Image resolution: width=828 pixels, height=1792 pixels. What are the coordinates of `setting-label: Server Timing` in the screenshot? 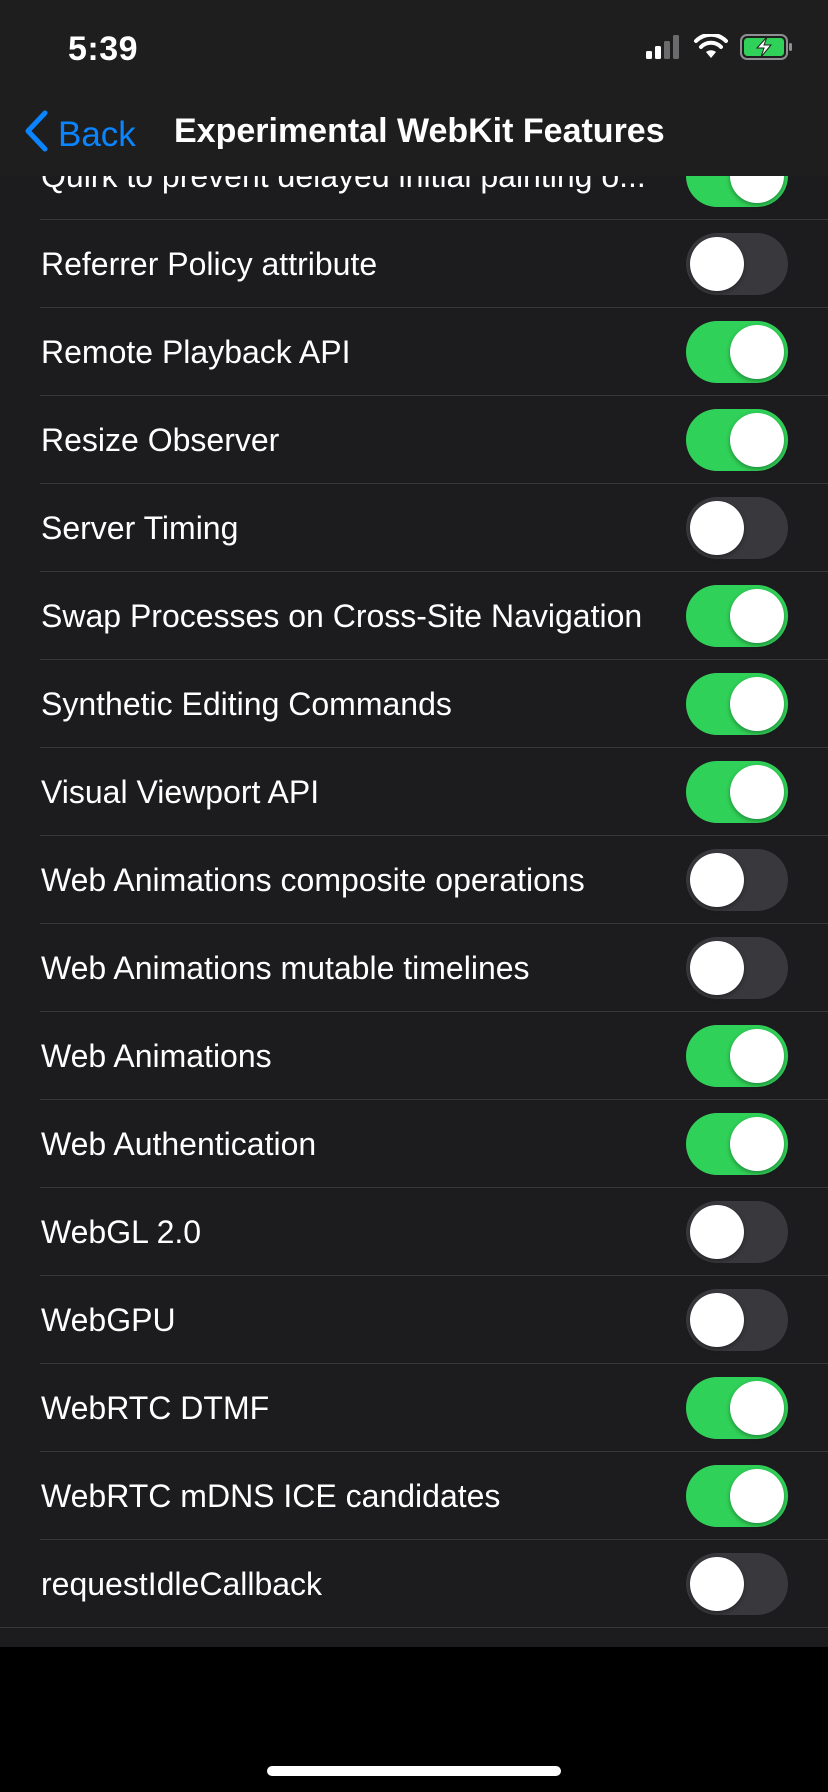 It's located at (140, 528).